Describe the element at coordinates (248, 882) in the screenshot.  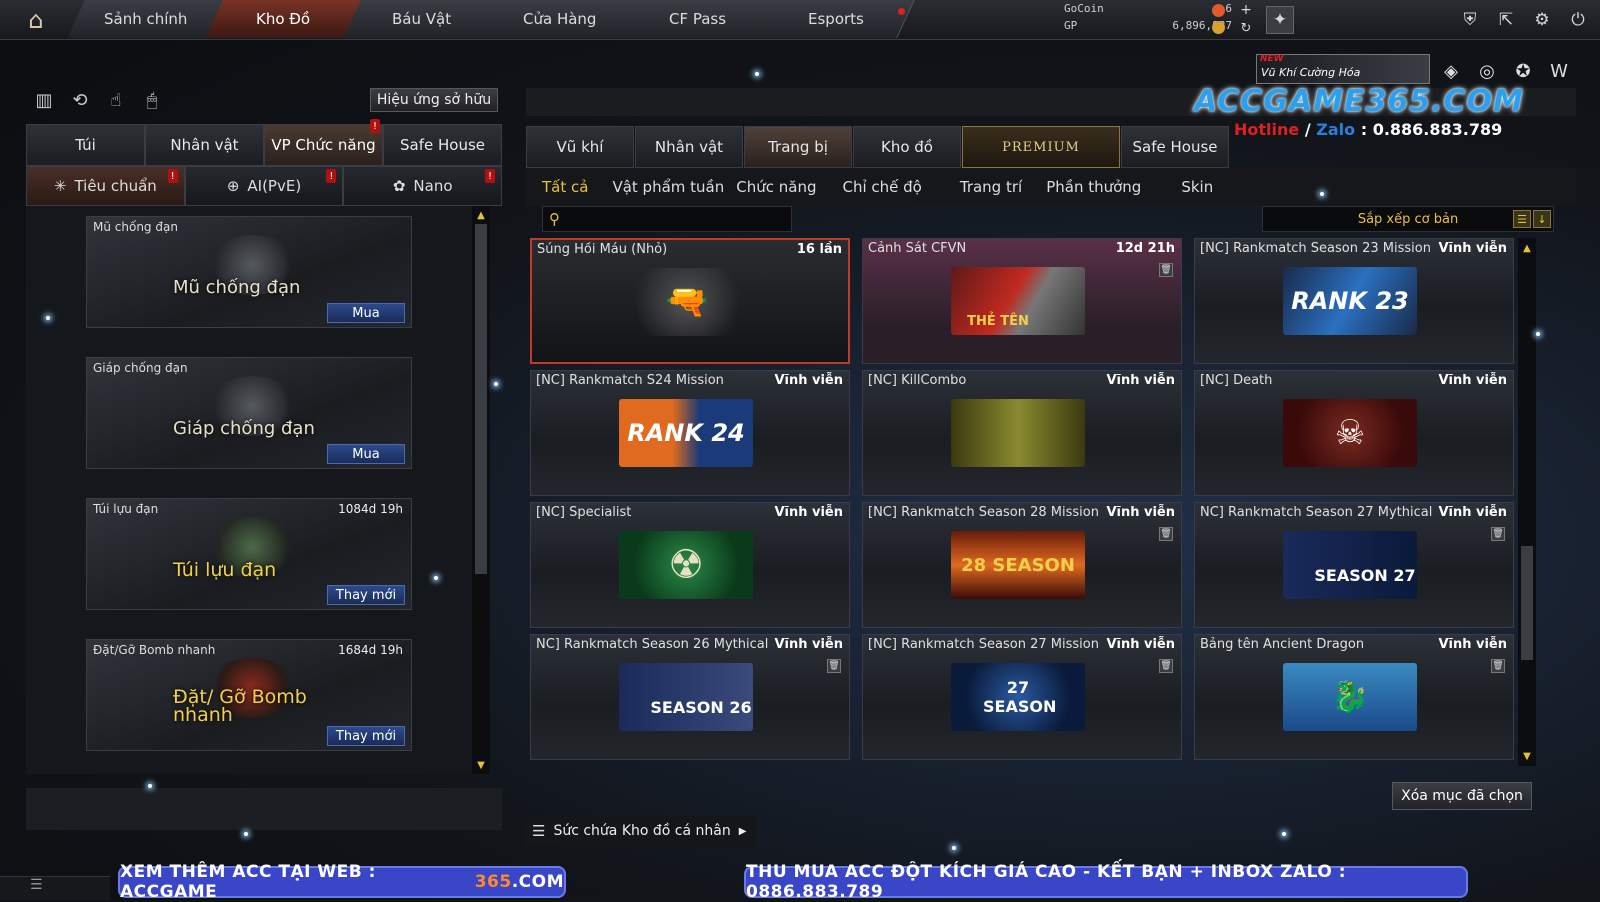
I see `banner-text: XEM THÊM ACC TẠI WEB : ACCGAME` at that location.